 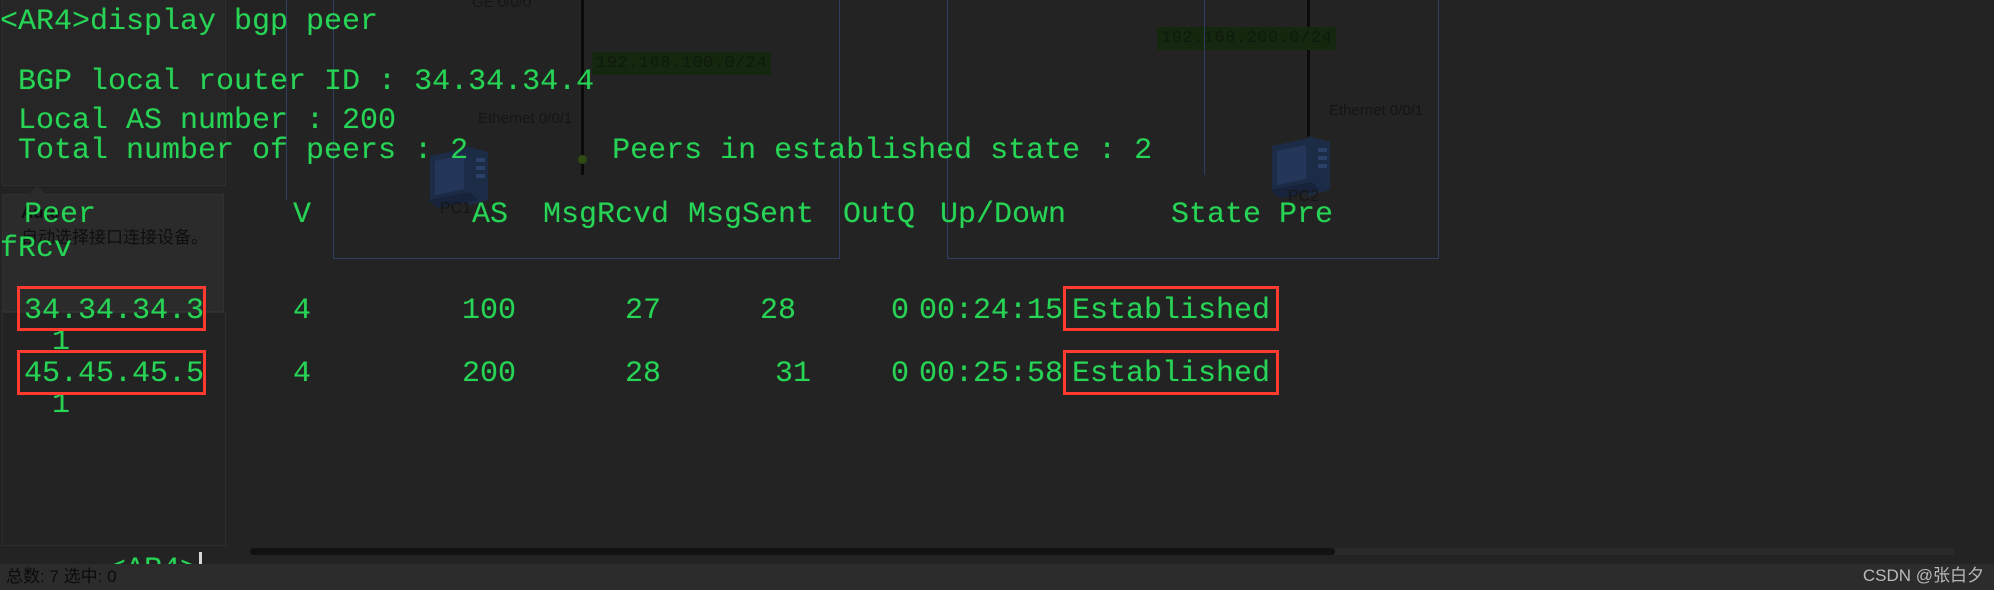 What do you see at coordinates (502, 5) in the screenshot?
I see `interface-label-ge000: GE 0/0/0` at bounding box center [502, 5].